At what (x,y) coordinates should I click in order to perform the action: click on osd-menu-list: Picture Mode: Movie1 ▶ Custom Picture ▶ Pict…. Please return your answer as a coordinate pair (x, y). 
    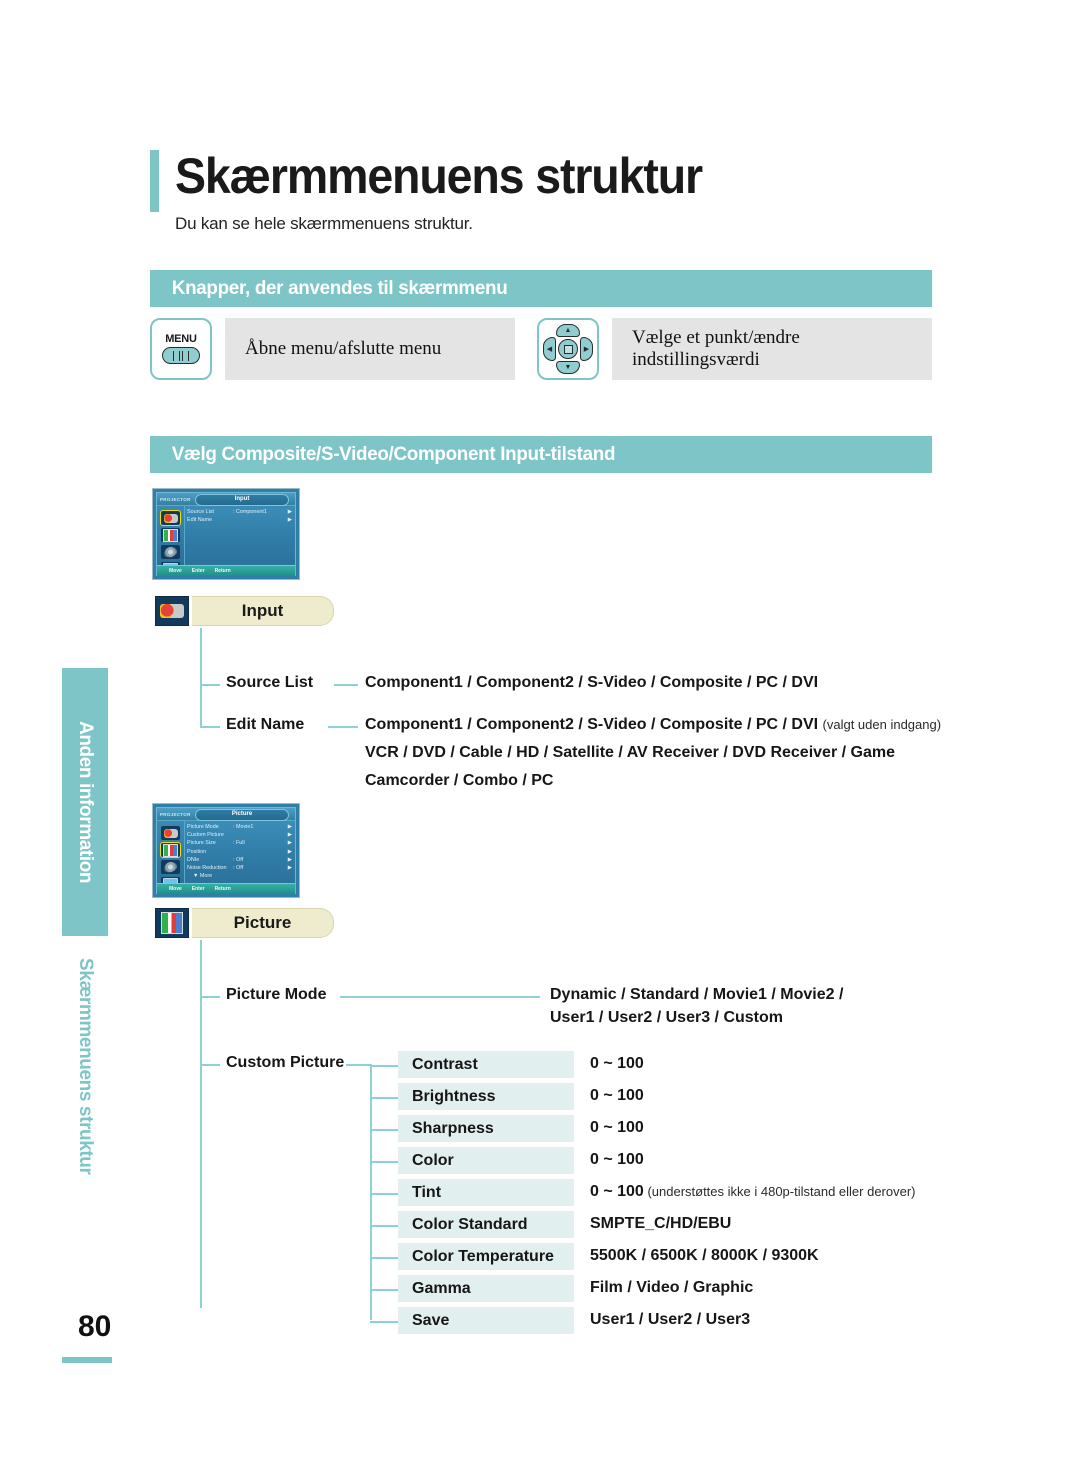
    Looking at the image, I should click on (239, 853).